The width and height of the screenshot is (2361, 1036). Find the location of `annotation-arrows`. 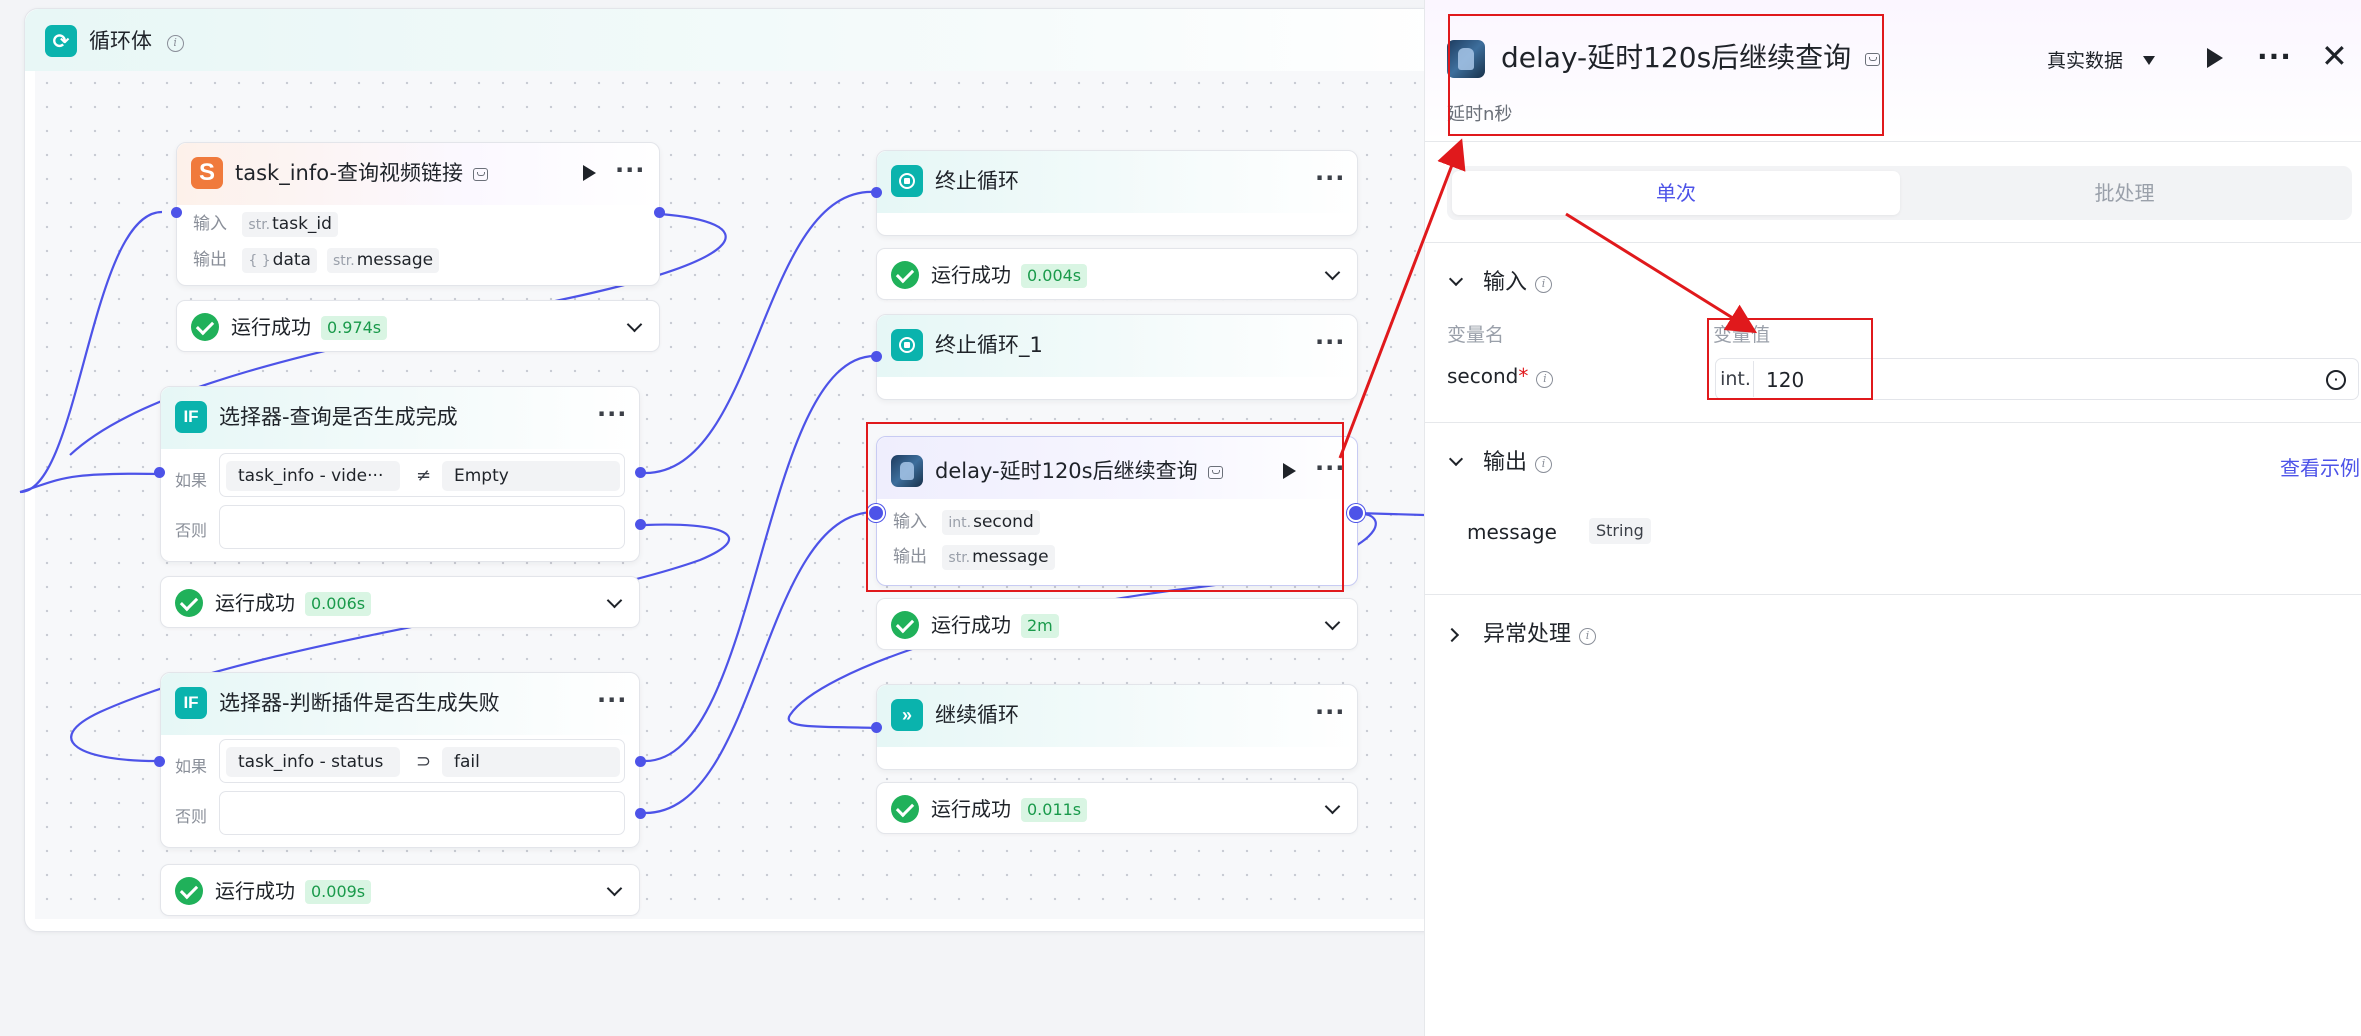

annotation-arrows is located at coordinates (1548, 298).